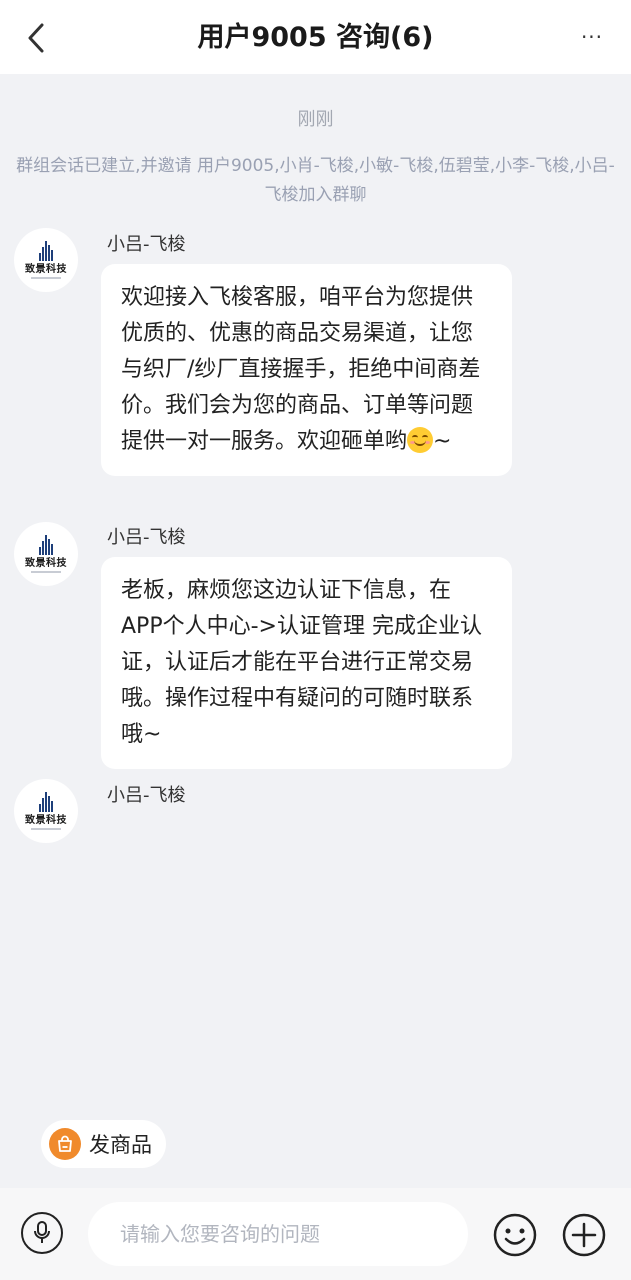  What do you see at coordinates (315, 1144) in the screenshot?
I see `quick-actions-bar: 发商品` at bounding box center [315, 1144].